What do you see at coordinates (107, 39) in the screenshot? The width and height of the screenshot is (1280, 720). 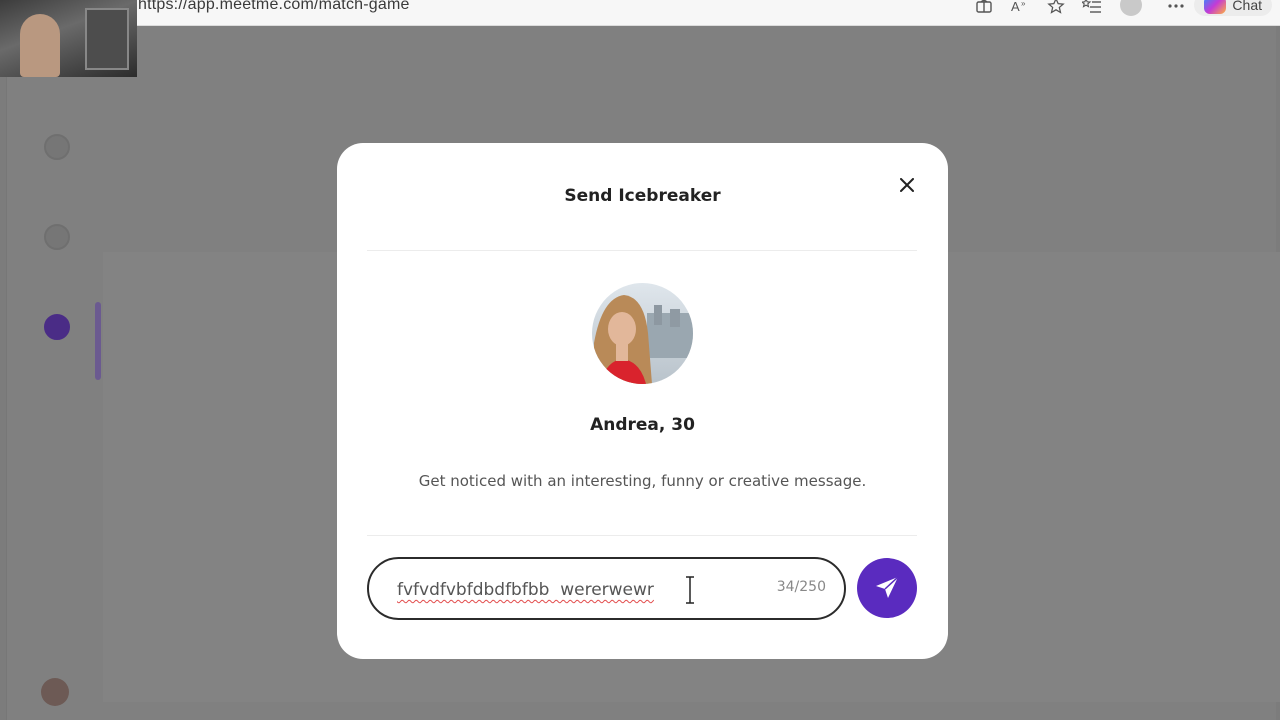 I see `webcam-background` at bounding box center [107, 39].